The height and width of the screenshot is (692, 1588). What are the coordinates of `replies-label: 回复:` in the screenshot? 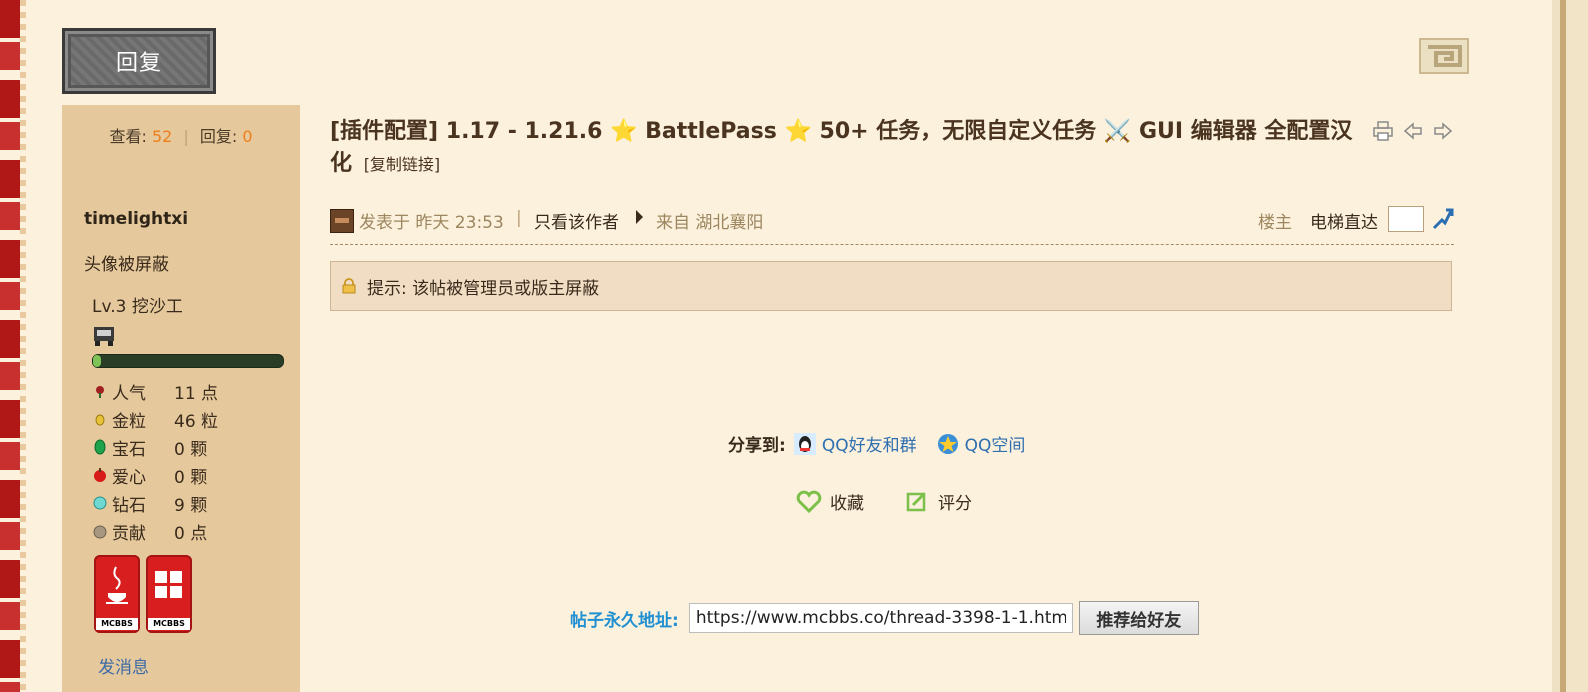 It's located at (218, 136).